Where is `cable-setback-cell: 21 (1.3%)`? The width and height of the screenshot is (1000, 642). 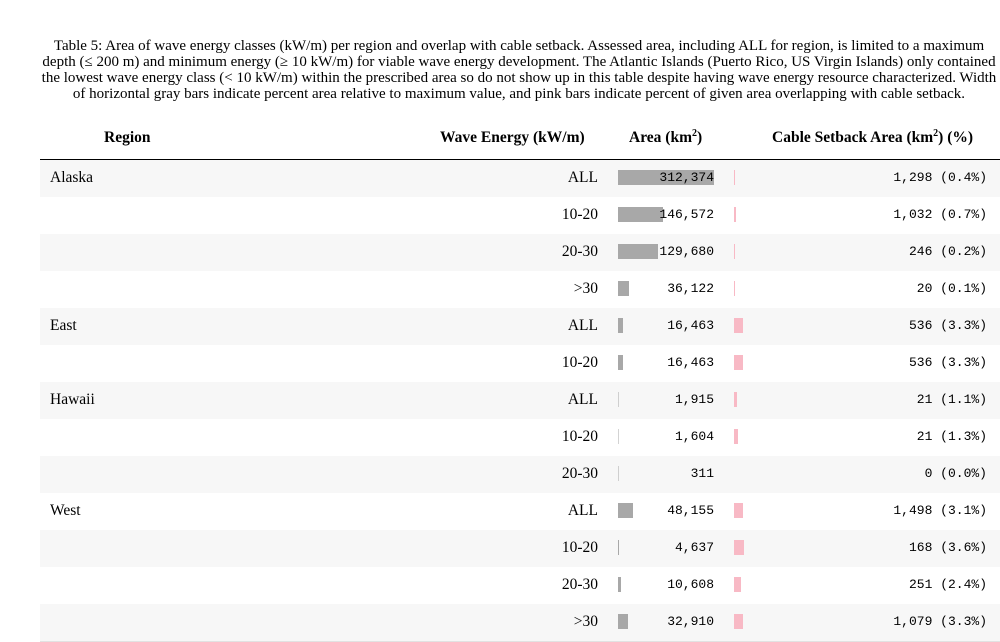
cable-setback-cell: 21 (1.3%) is located at coordinates (951, 436).